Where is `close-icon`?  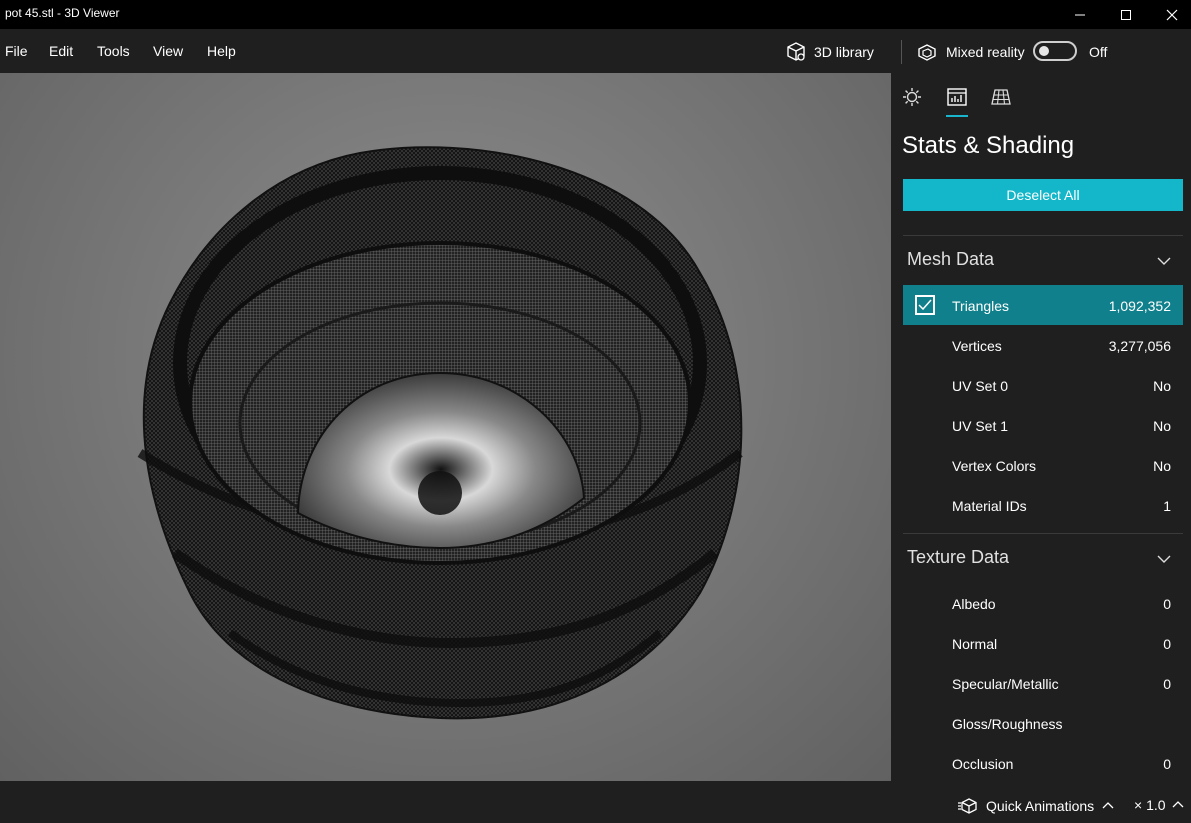 close-icon is located at coordinates (1172, 14).